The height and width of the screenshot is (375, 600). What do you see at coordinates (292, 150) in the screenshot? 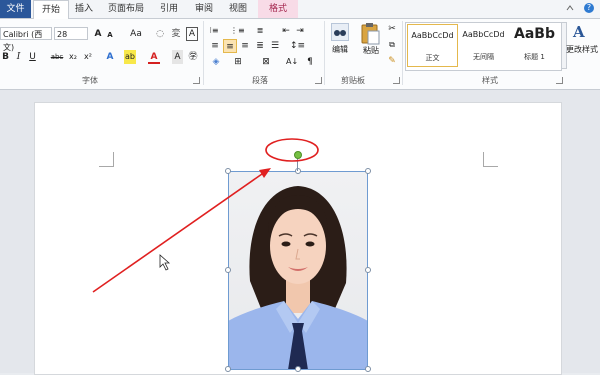
I see `highlight-ellipse` at bounding box center [292, 150].